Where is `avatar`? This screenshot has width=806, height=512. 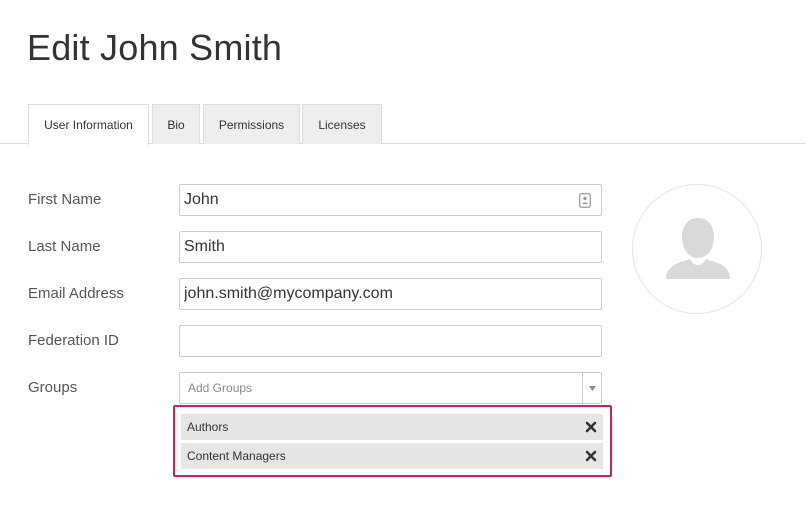
avatar is located at coordinates (697, 249).